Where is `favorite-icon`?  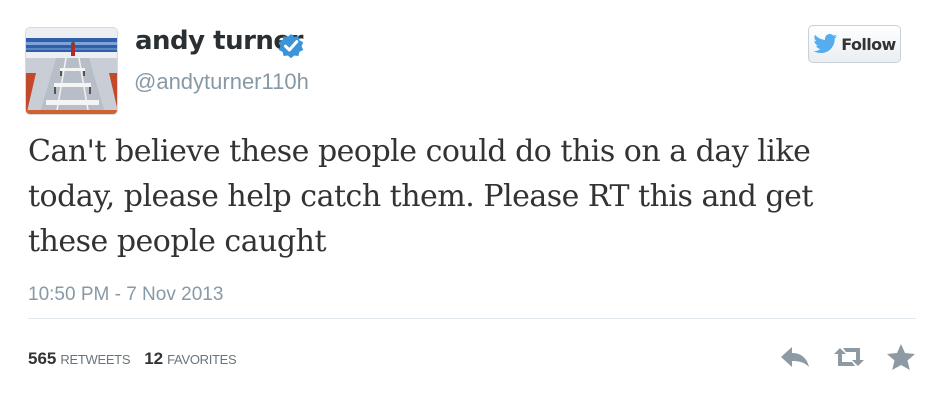 favorite-icon is located at coordinates (901, 356).